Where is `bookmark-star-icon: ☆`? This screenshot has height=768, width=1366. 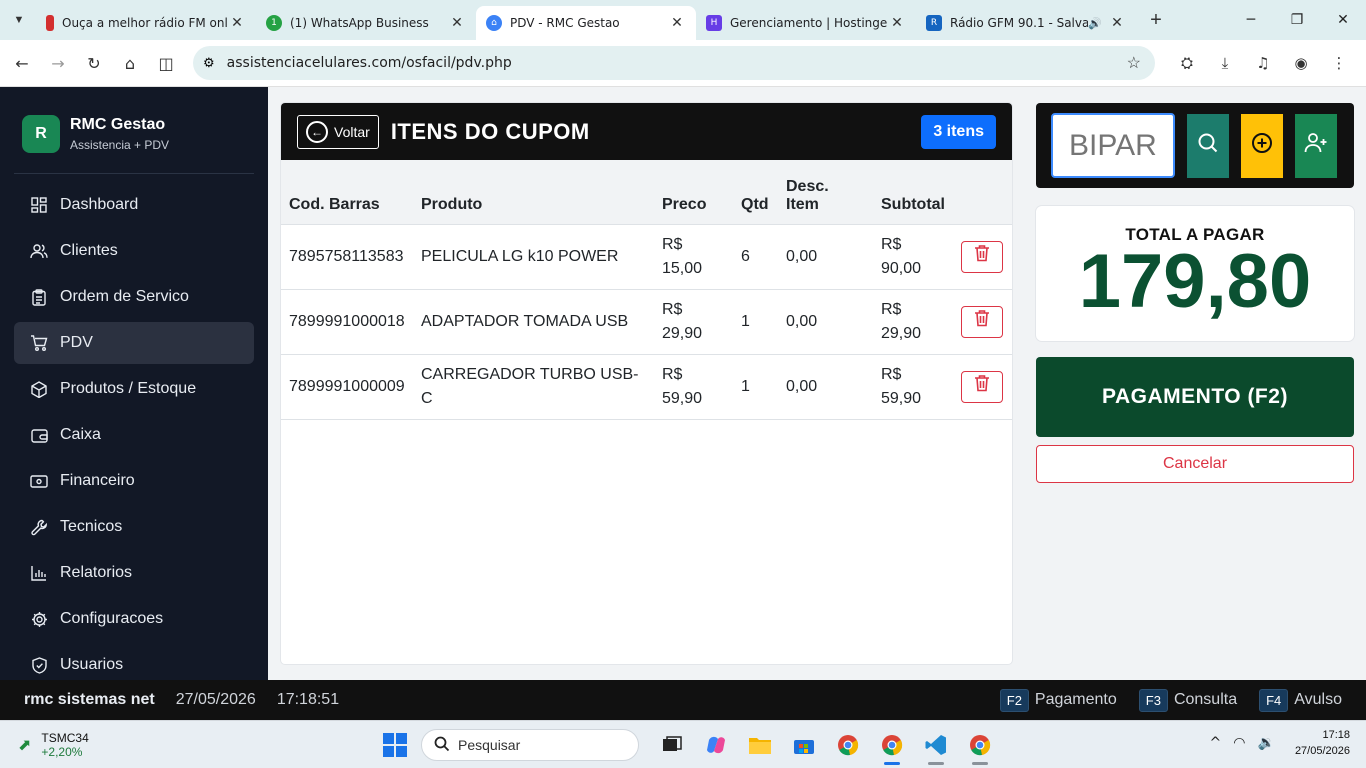
bookmark-star-icon: ☆ is located at coordinates (1134, 63).